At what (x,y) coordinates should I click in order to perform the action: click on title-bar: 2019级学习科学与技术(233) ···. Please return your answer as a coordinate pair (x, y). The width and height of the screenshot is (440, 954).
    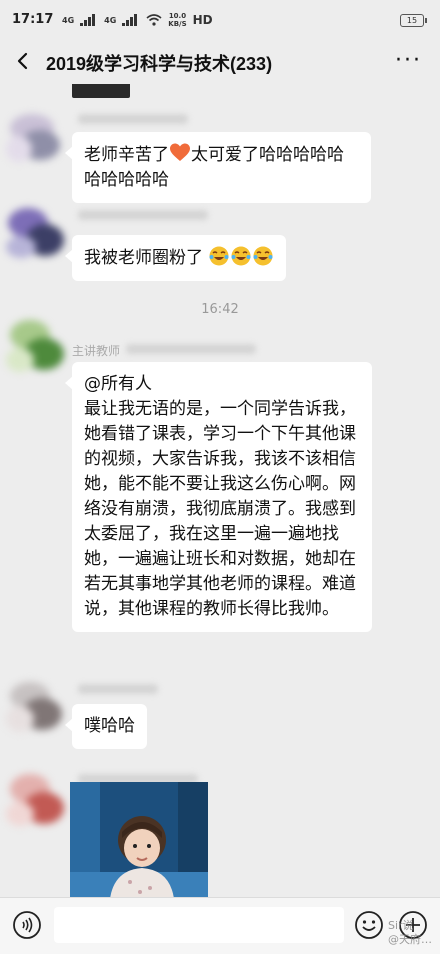
    Looking at the image, I should click on (220, 62).